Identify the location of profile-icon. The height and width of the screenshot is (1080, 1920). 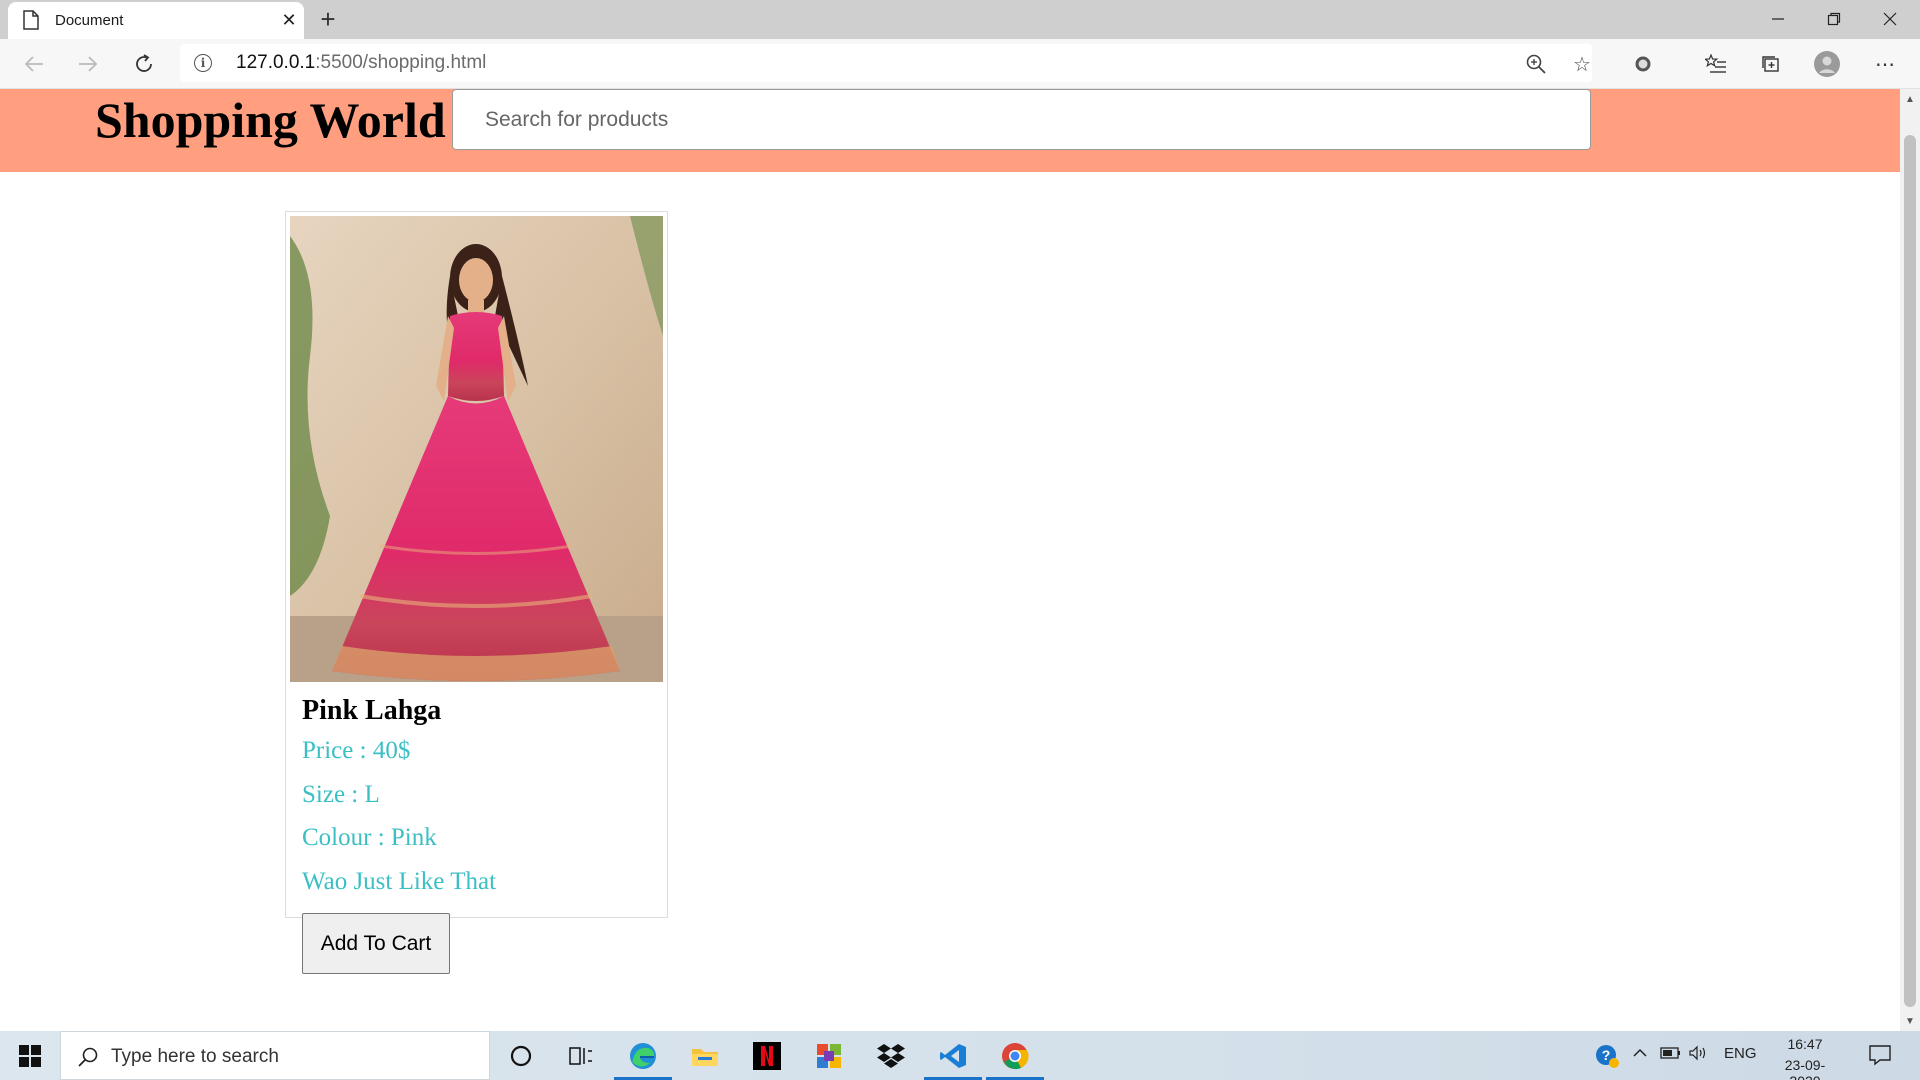
(1827, 64).